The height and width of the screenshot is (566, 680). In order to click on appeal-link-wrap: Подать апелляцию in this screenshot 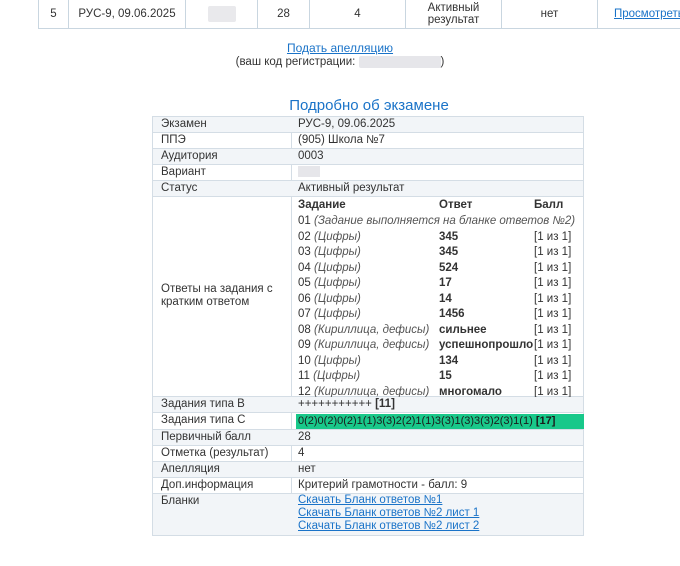, I will do `click(340, 48)`.